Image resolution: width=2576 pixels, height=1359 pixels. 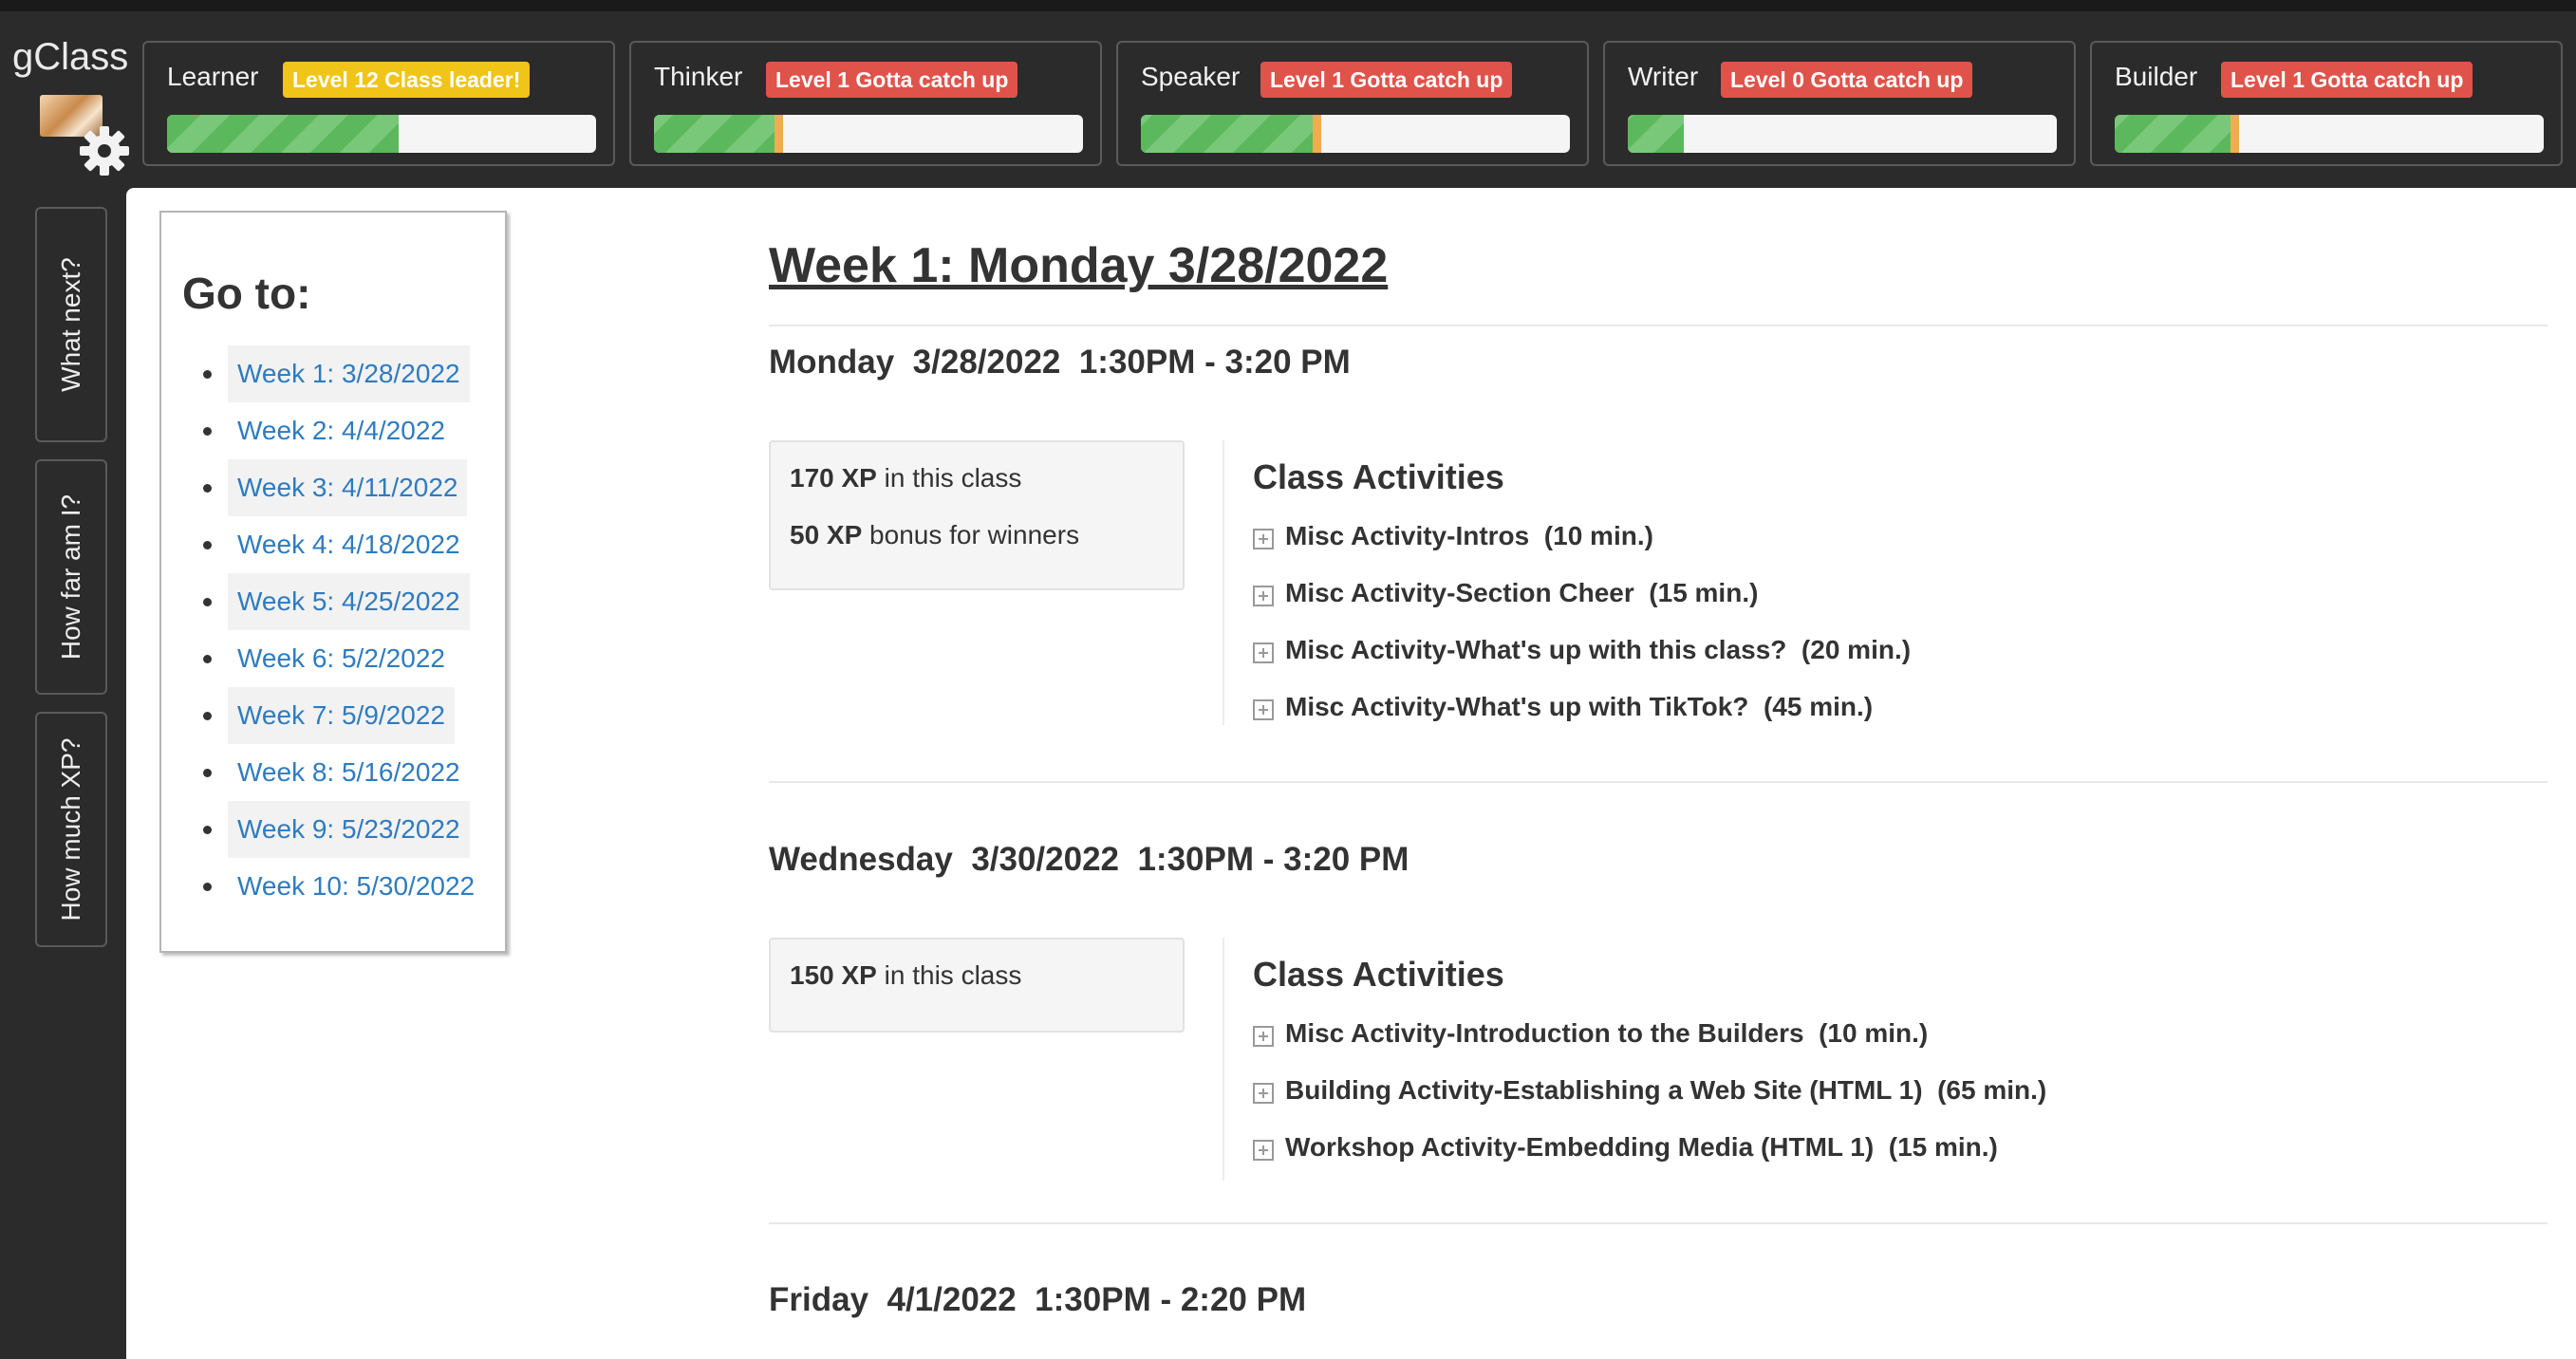 I want to click on week-link: Week 7: 5/9/2022, so click(x=342, y=715).